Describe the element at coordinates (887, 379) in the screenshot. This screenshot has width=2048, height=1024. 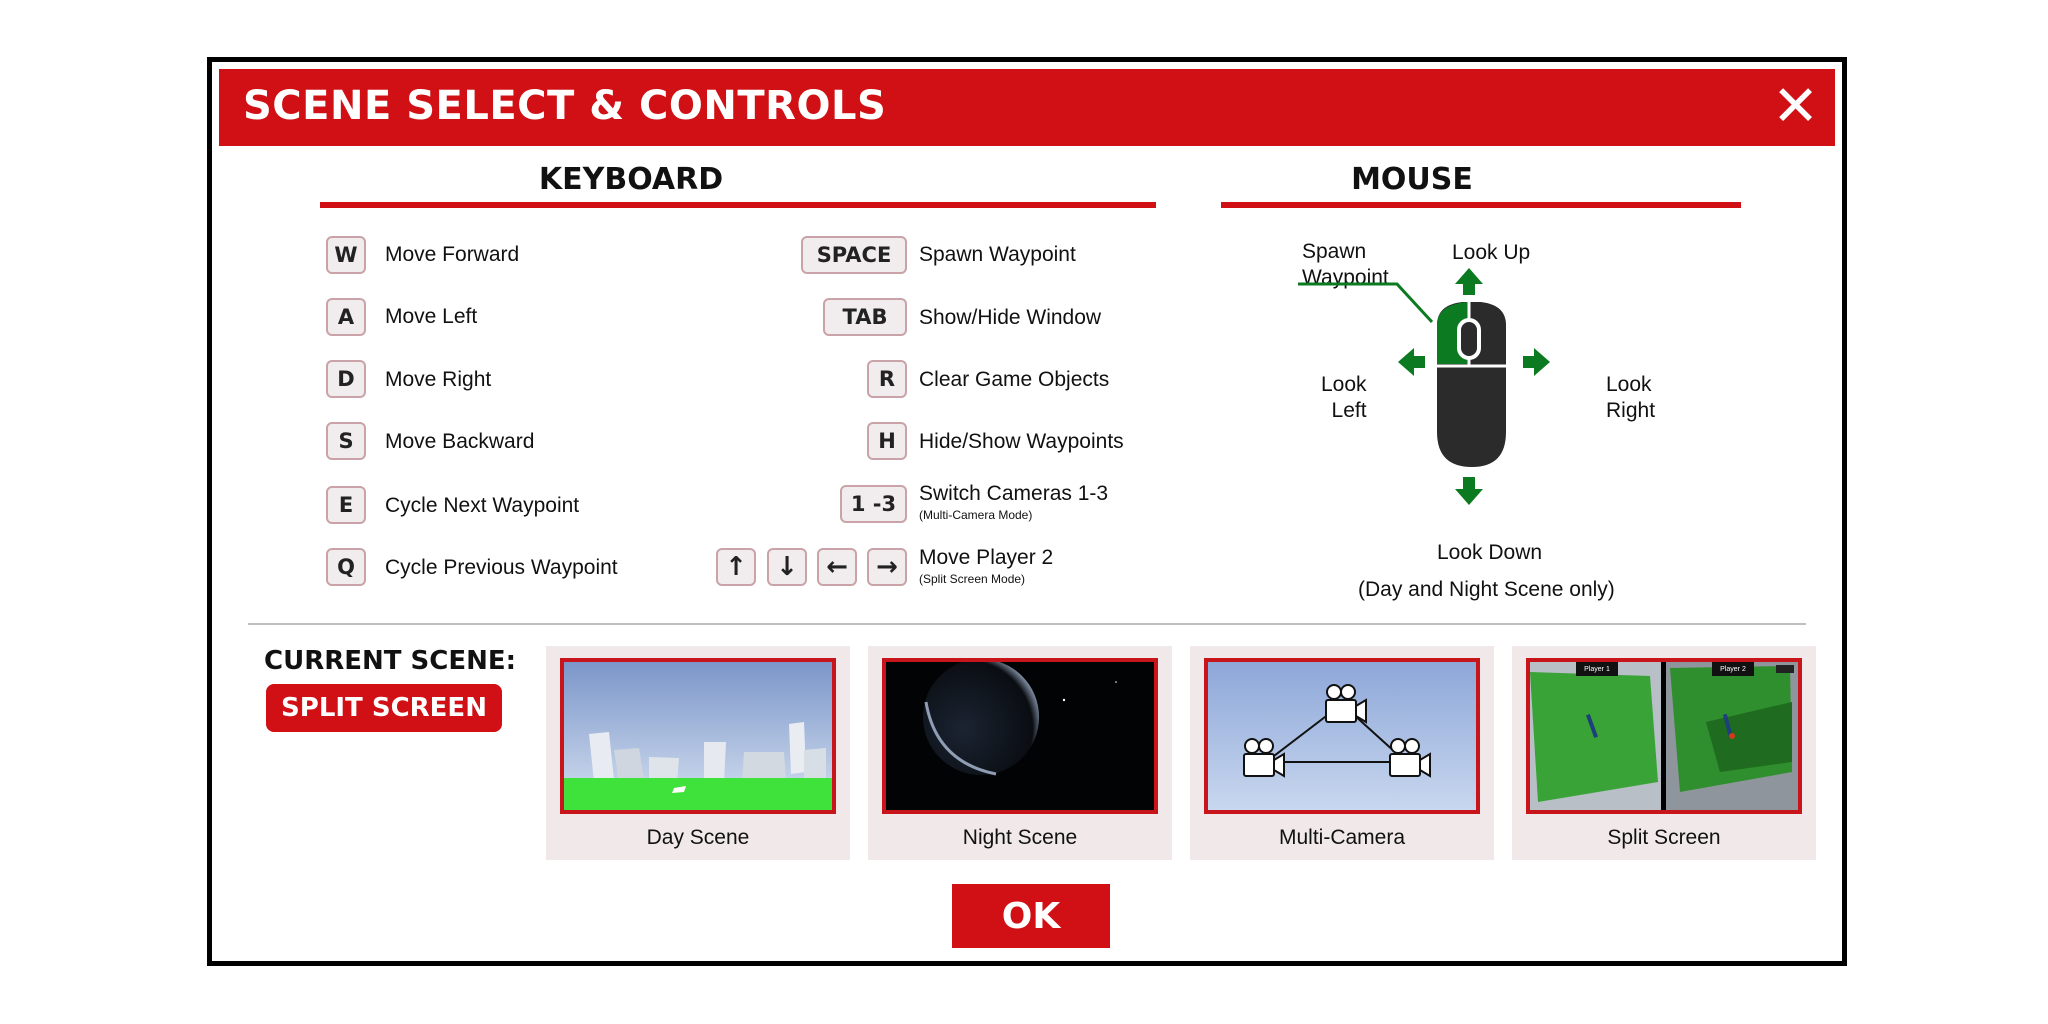
I see `key-r: R` at that location.